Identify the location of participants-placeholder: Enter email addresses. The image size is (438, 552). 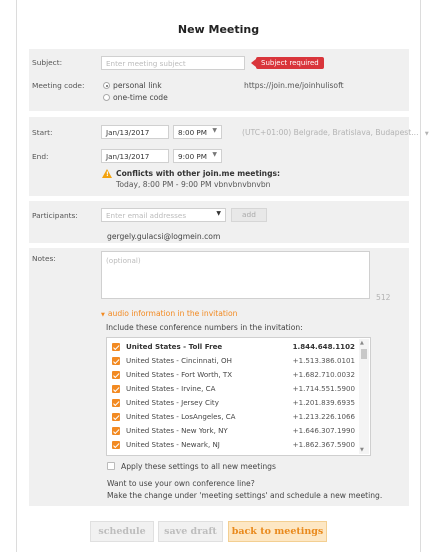
(146, 215).